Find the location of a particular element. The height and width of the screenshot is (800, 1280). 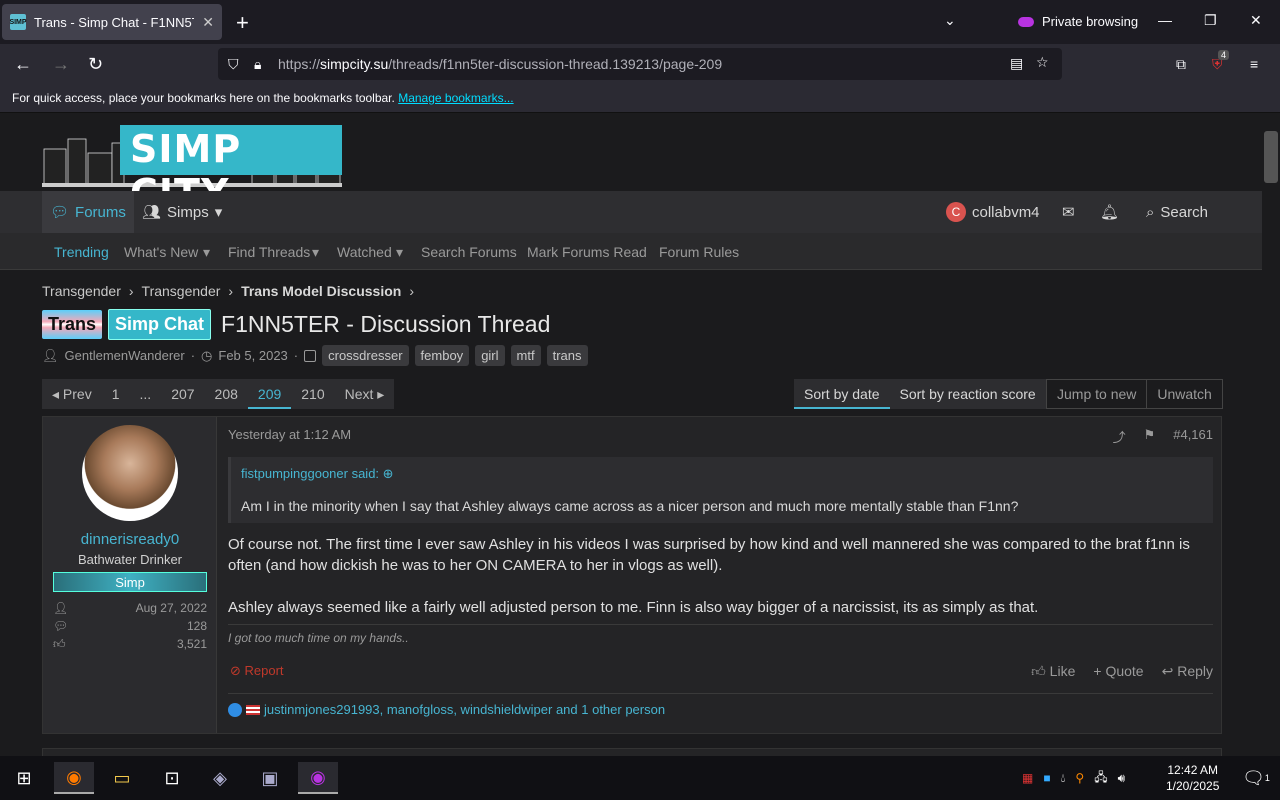

bookmark-icon: ⚑ is located at coordinates (1150, 436).